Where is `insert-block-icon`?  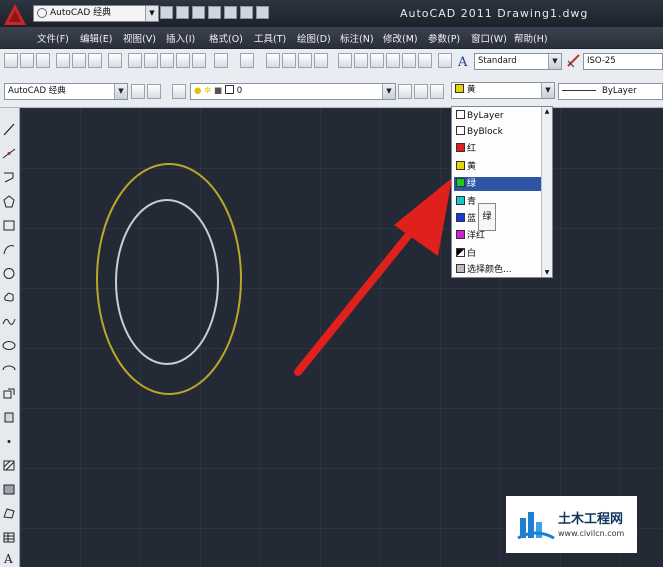
insert-block-icon is located at coordinates (9, 393).